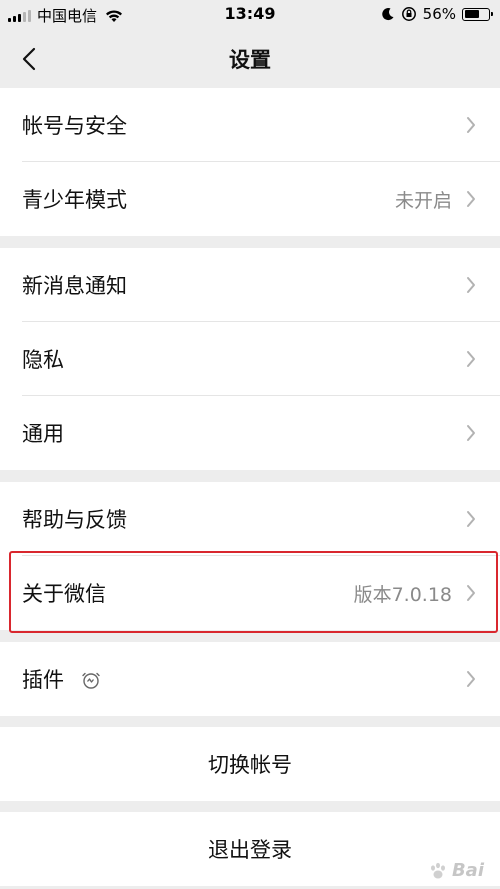 The width and height of the screenshot is (500, 889). Describe the element at coordinates (250, 433) in the screenshot. I see `cell-general: 通用` at that location.